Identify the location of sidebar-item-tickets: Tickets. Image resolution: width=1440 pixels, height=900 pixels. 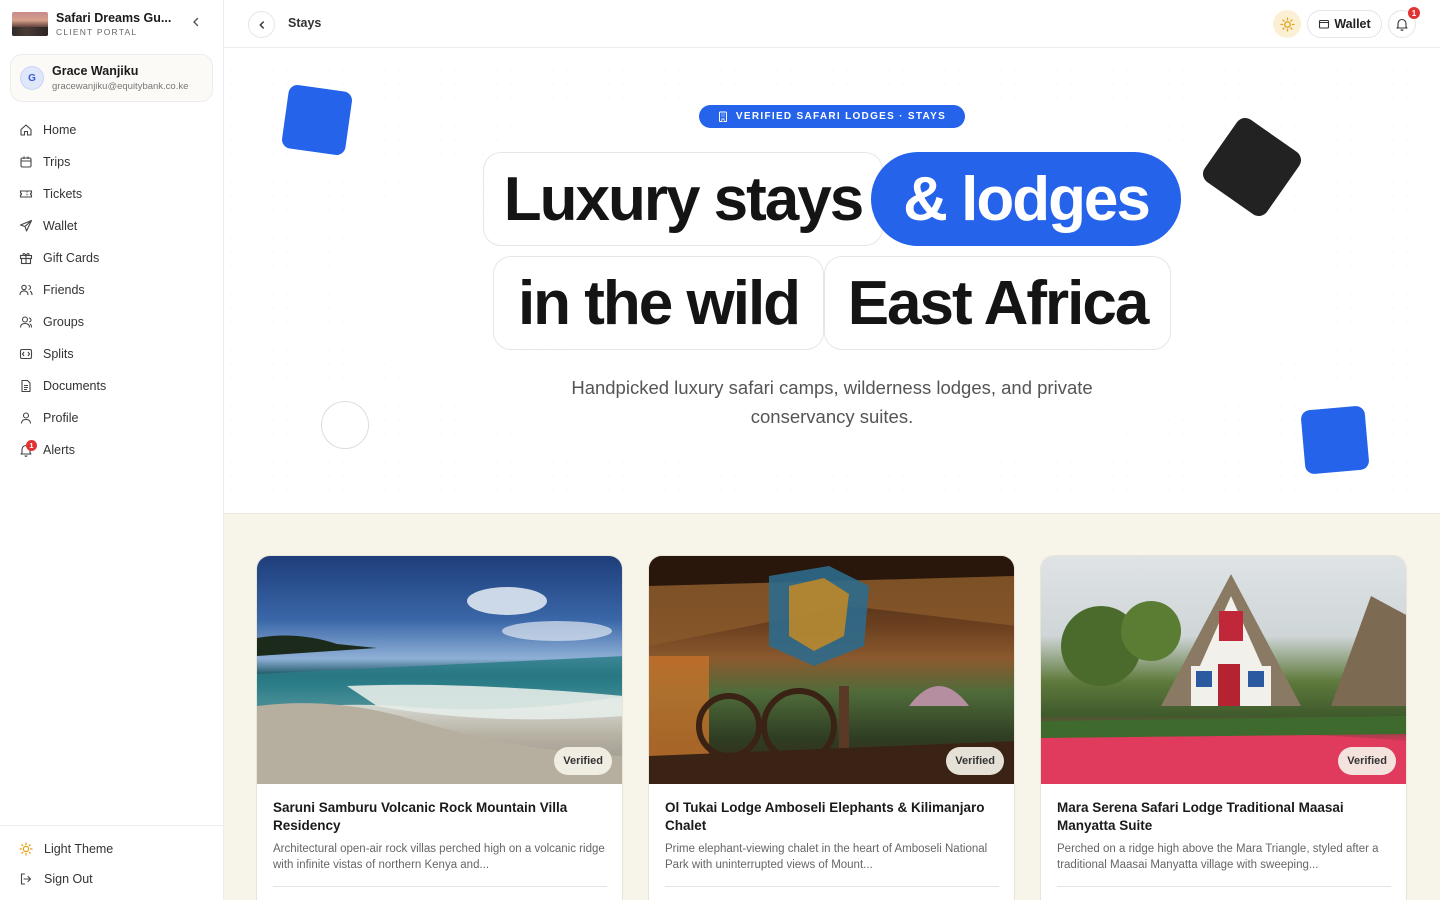
(111, 194).